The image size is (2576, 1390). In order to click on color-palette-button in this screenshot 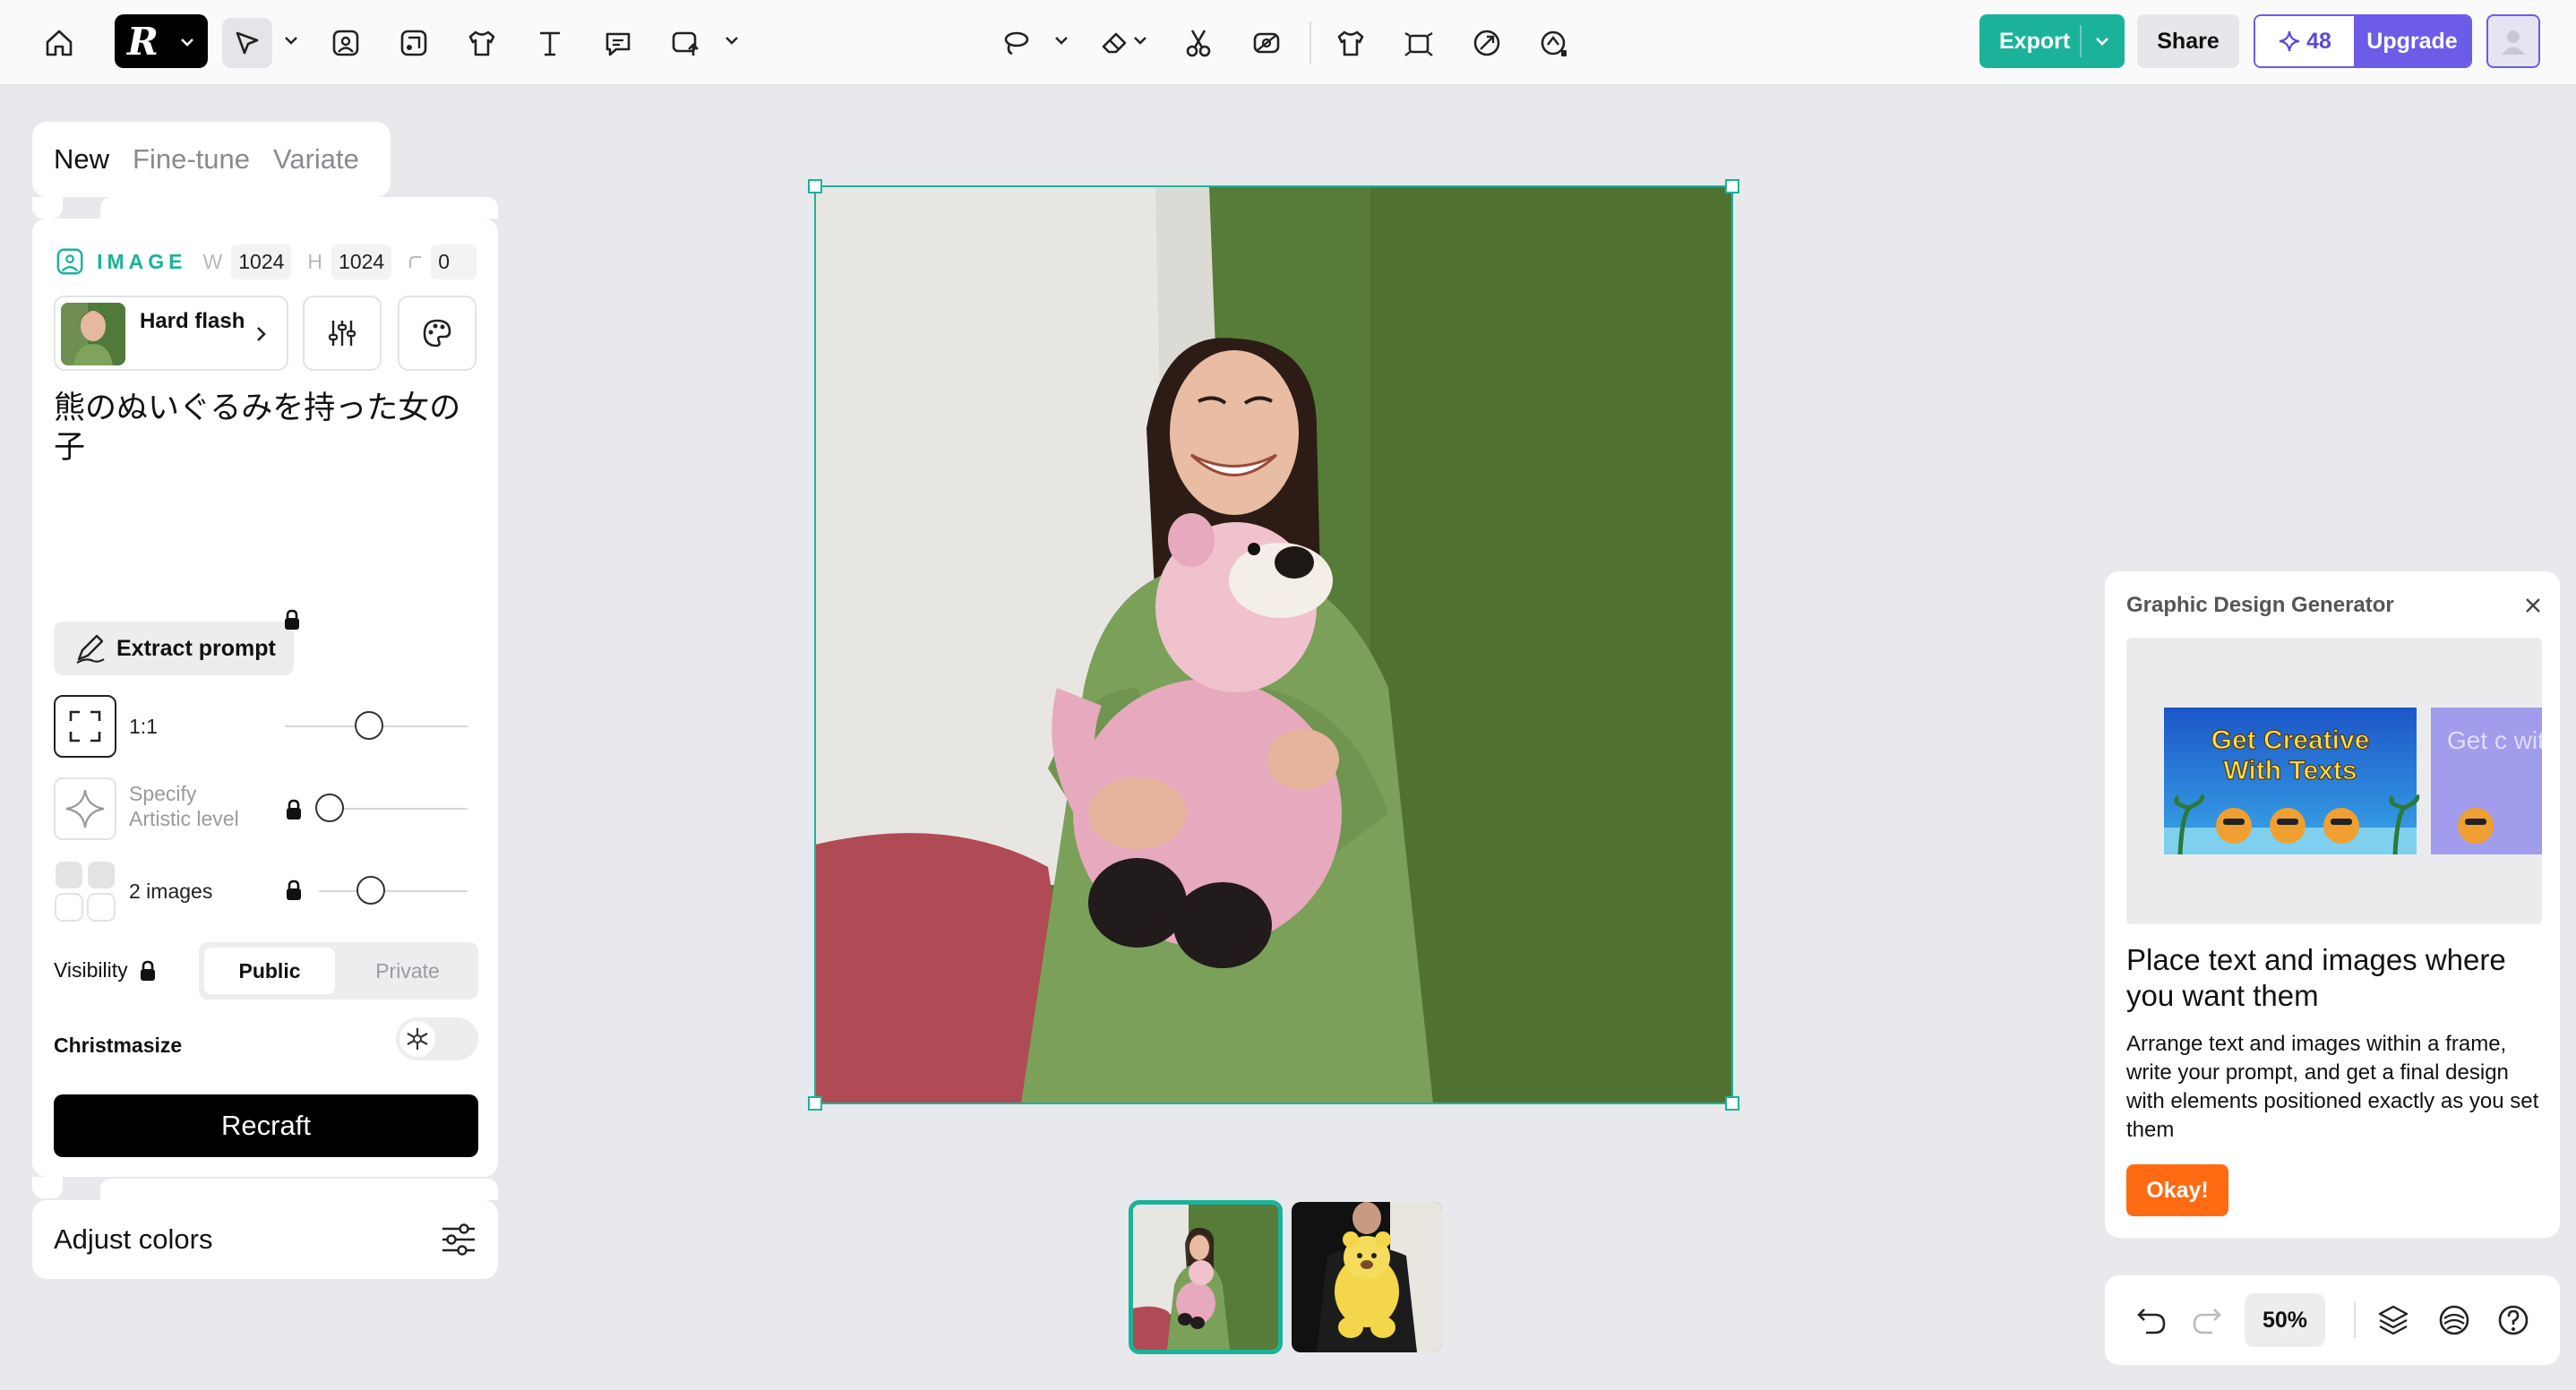, I will do `click(437, 334)`.